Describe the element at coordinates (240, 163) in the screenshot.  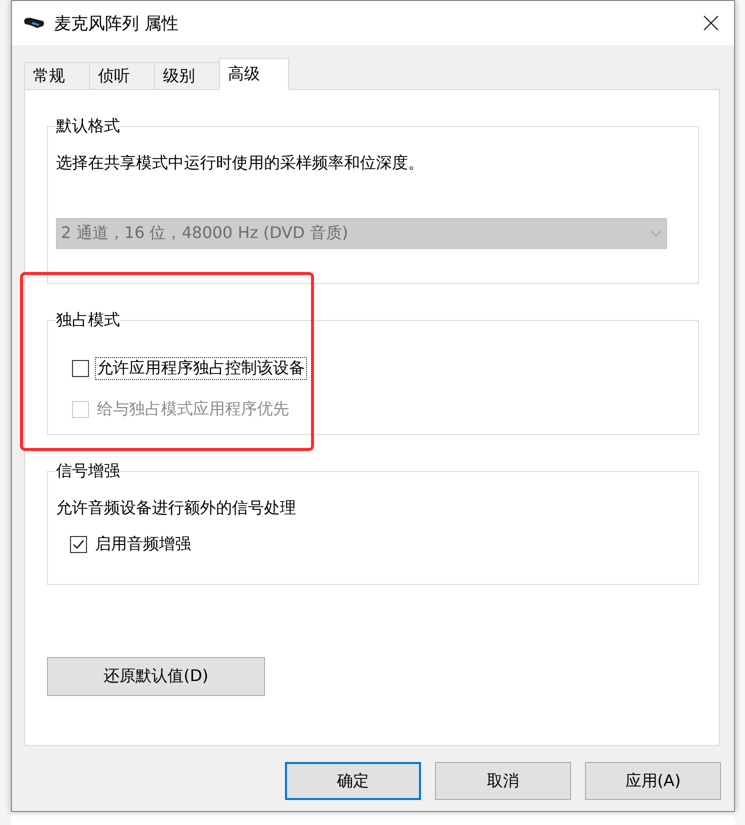
I see `description-text: 选择在共享模式中运行时使用的采样频率和位深度。` at that location.